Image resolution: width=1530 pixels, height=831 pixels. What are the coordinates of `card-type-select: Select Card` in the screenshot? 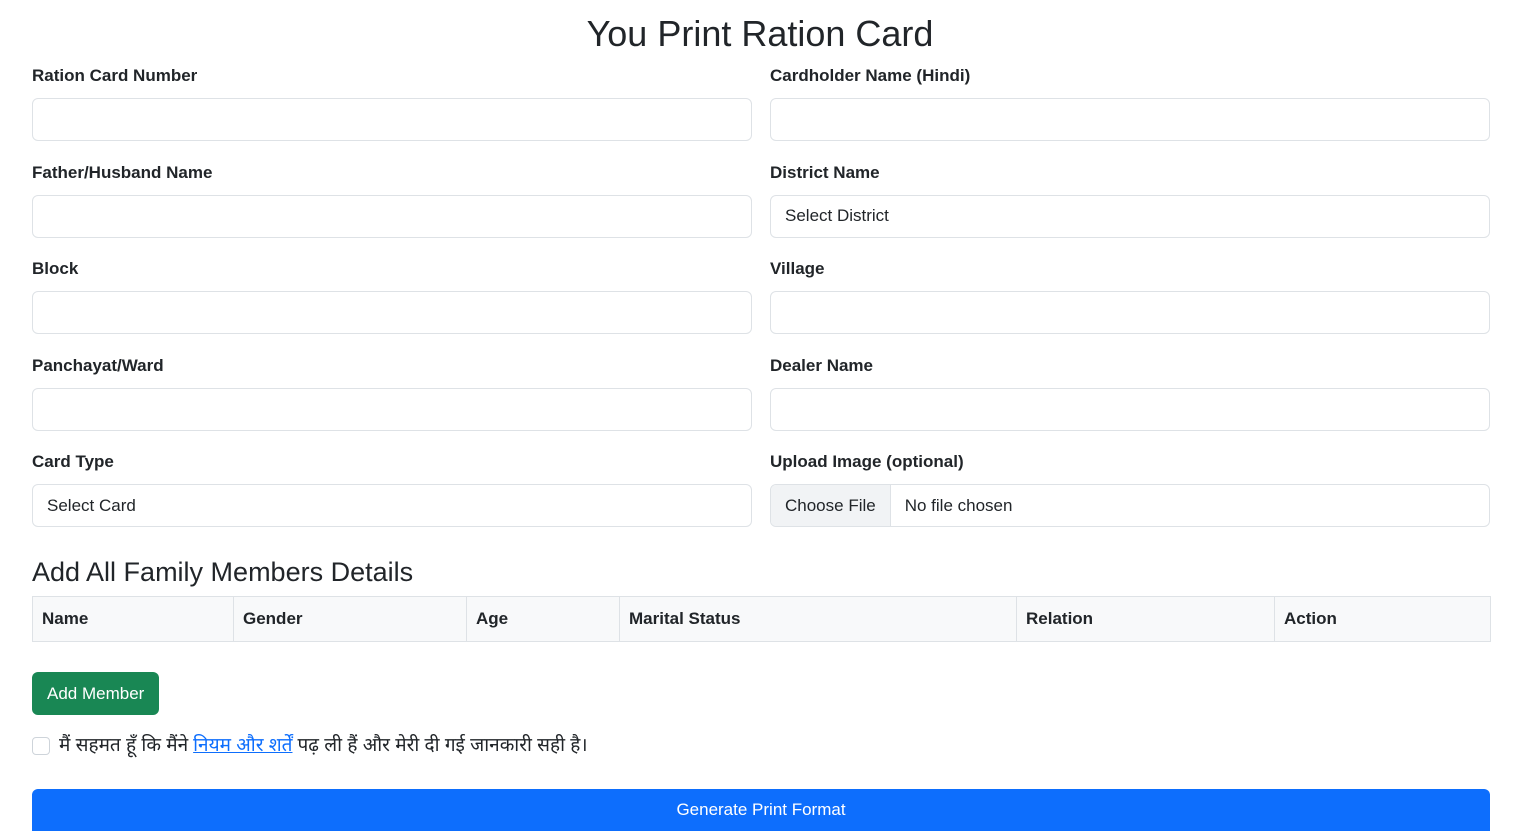 It's located at (392, 506).